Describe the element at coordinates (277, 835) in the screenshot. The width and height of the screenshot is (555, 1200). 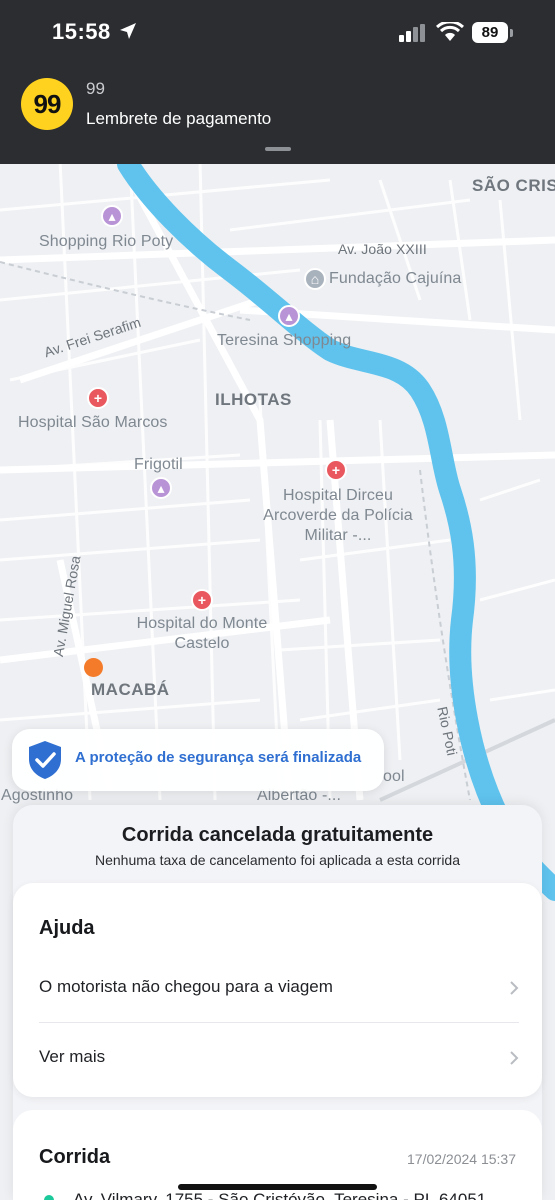
I see `sheet-title: Corrida cancelada gratuitamente` at that location.